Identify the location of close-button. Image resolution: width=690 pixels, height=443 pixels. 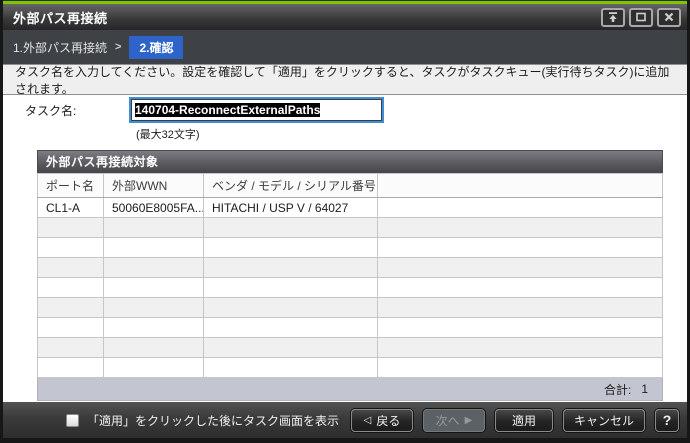
(669, 17).